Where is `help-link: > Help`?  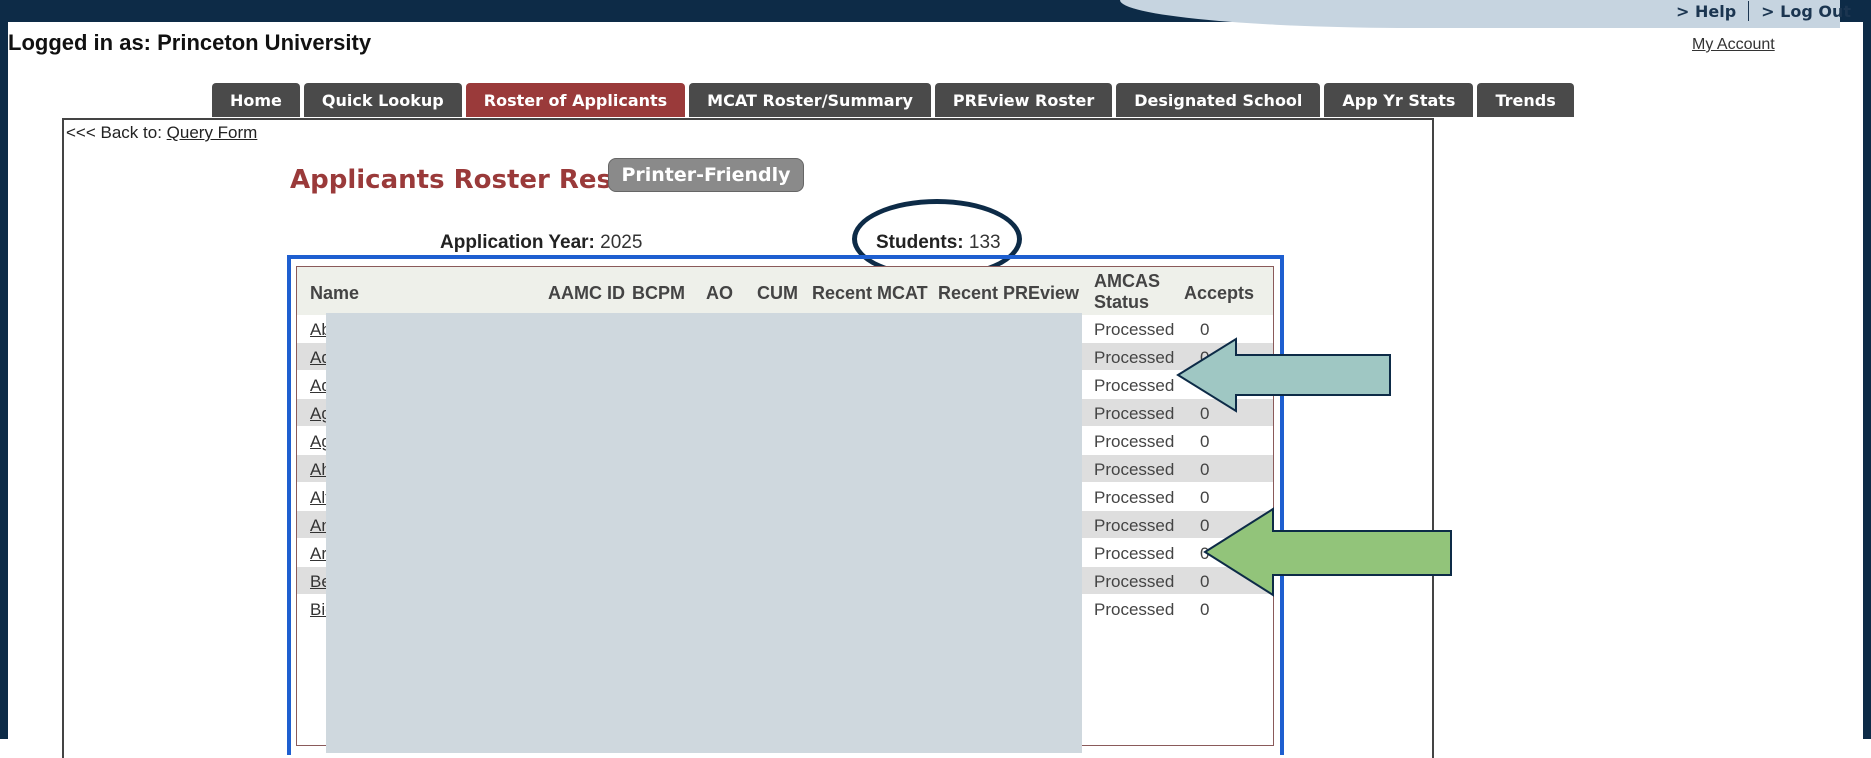
help-link: > Help is located at coordinates (1706, 11).